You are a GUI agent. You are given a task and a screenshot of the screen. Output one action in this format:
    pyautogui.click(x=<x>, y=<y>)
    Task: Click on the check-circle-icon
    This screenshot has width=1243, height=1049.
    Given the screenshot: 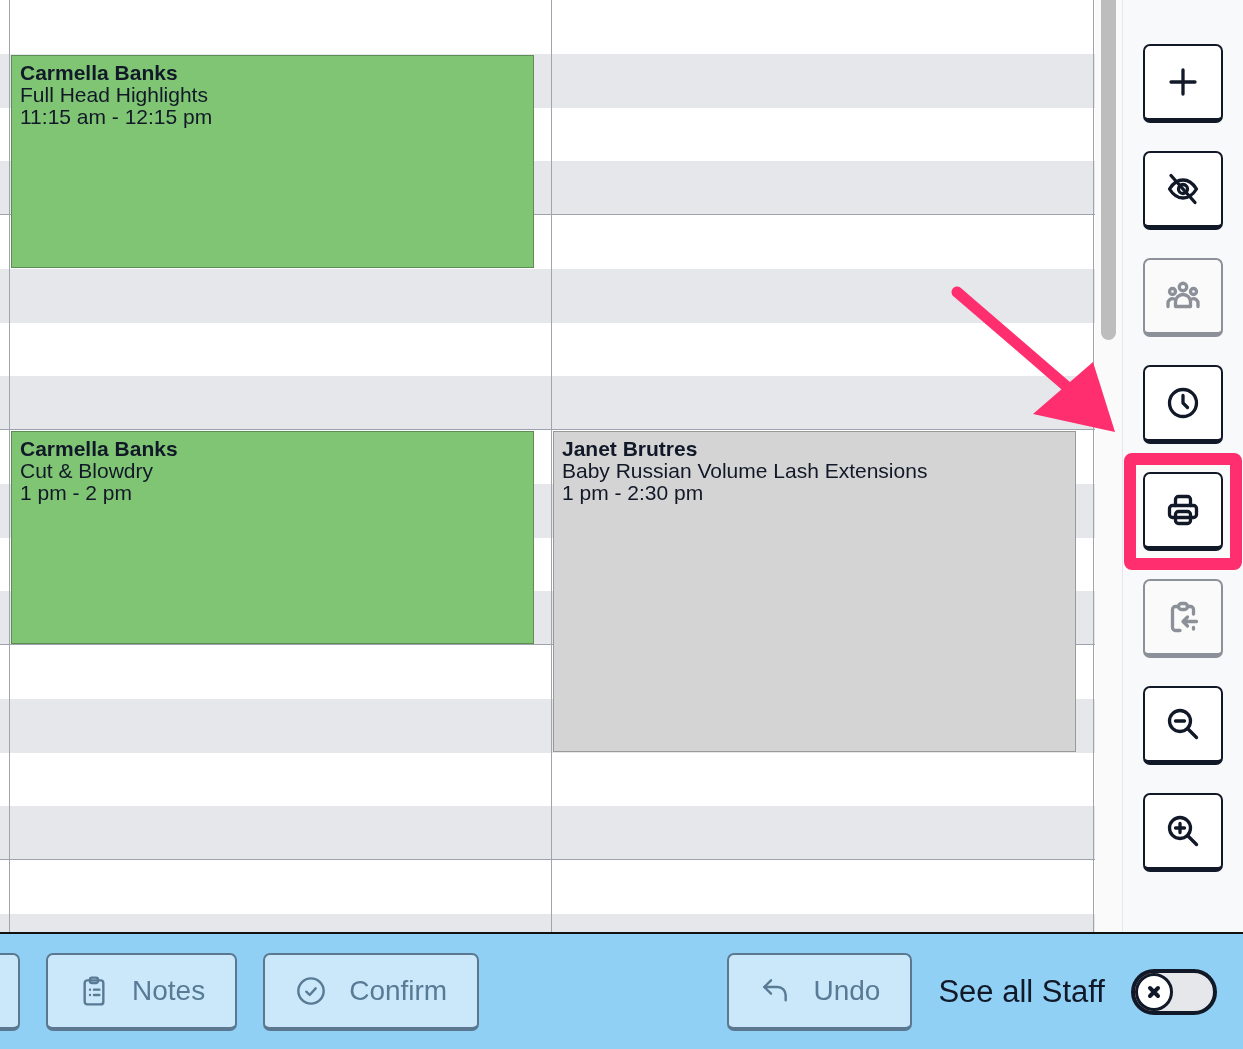 What is the action you would take?
    pyautogui.click(x=311, y=990)
    